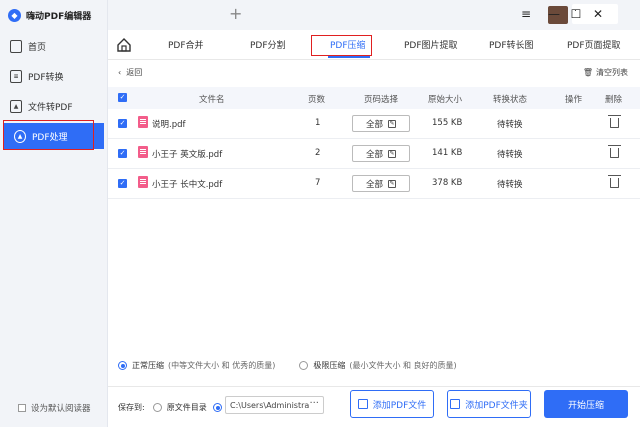 The width and height of the screenshot is (640, 427). What do you see at coordinates (186, 44) in the screenshot?
I see `tab-pdf-merge: PDF合并` at bounding box center [186, 44].